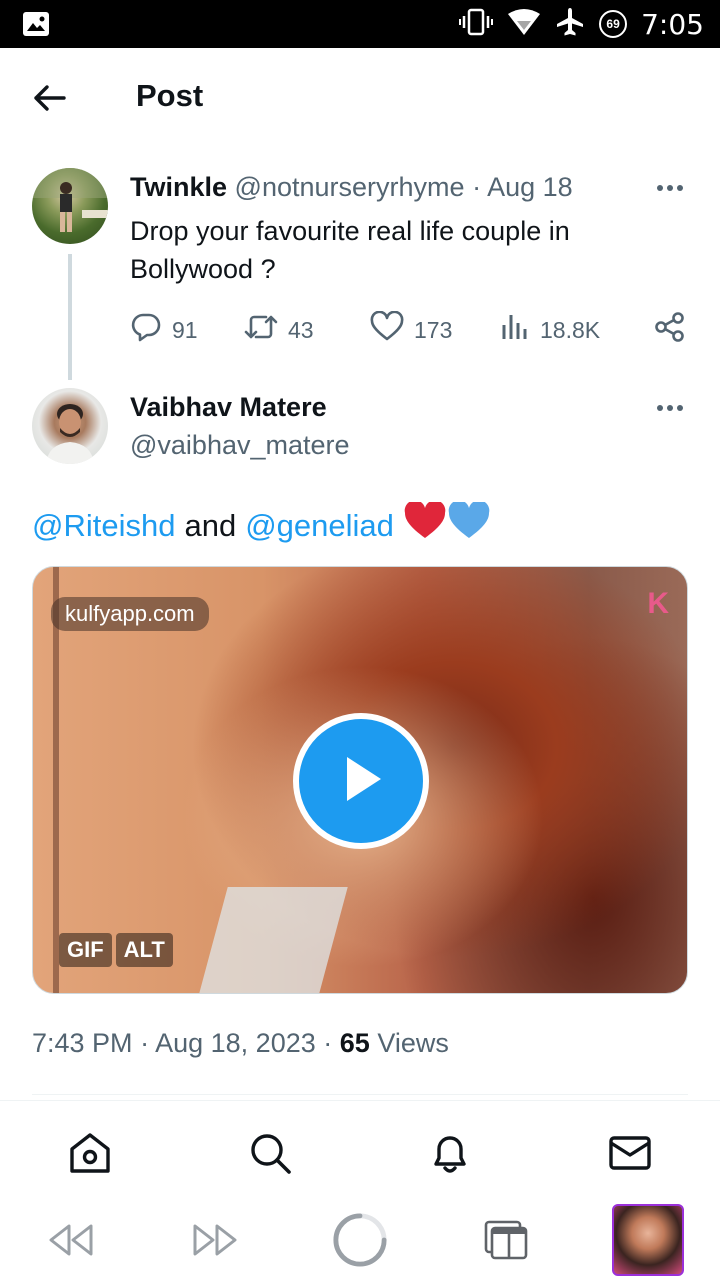 This screenshot has width=720, height=1280. Describe the element at coordinates (413, 1043) in the screenshot. I see `views-label: Views` at that location.